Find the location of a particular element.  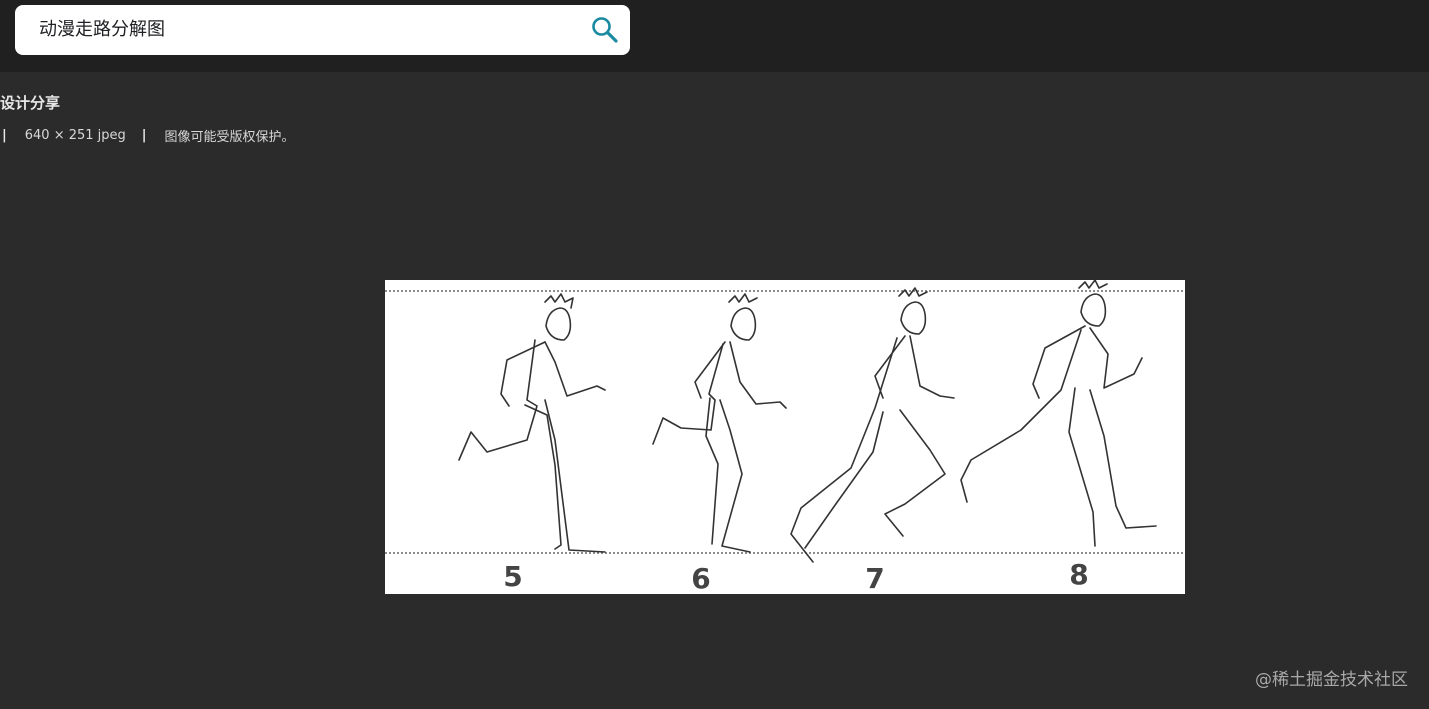

search-button is located at coordinates (605, 30).